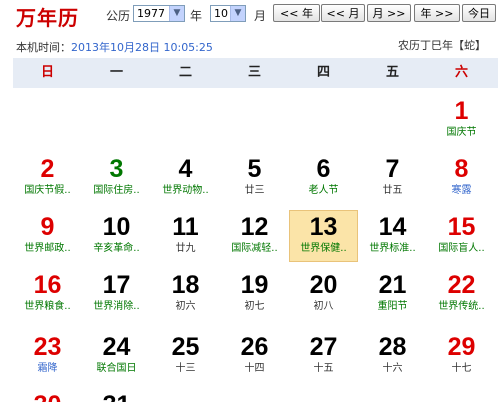 Image resolution: width=500 pixels, height=402 pixels. What do you see at coordinates (254, 169) in the screenshot?
I see `day-number: 5` at bounding box center [254, 169].